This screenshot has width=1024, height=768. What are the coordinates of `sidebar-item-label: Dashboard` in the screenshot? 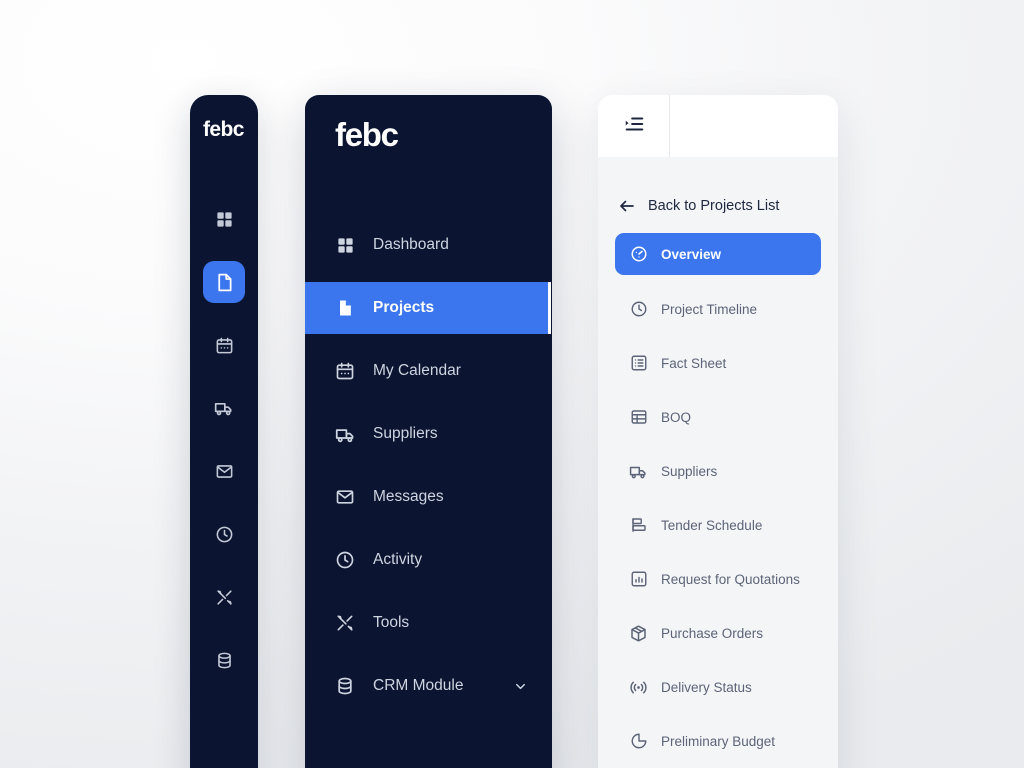 It's located at (411, 244).